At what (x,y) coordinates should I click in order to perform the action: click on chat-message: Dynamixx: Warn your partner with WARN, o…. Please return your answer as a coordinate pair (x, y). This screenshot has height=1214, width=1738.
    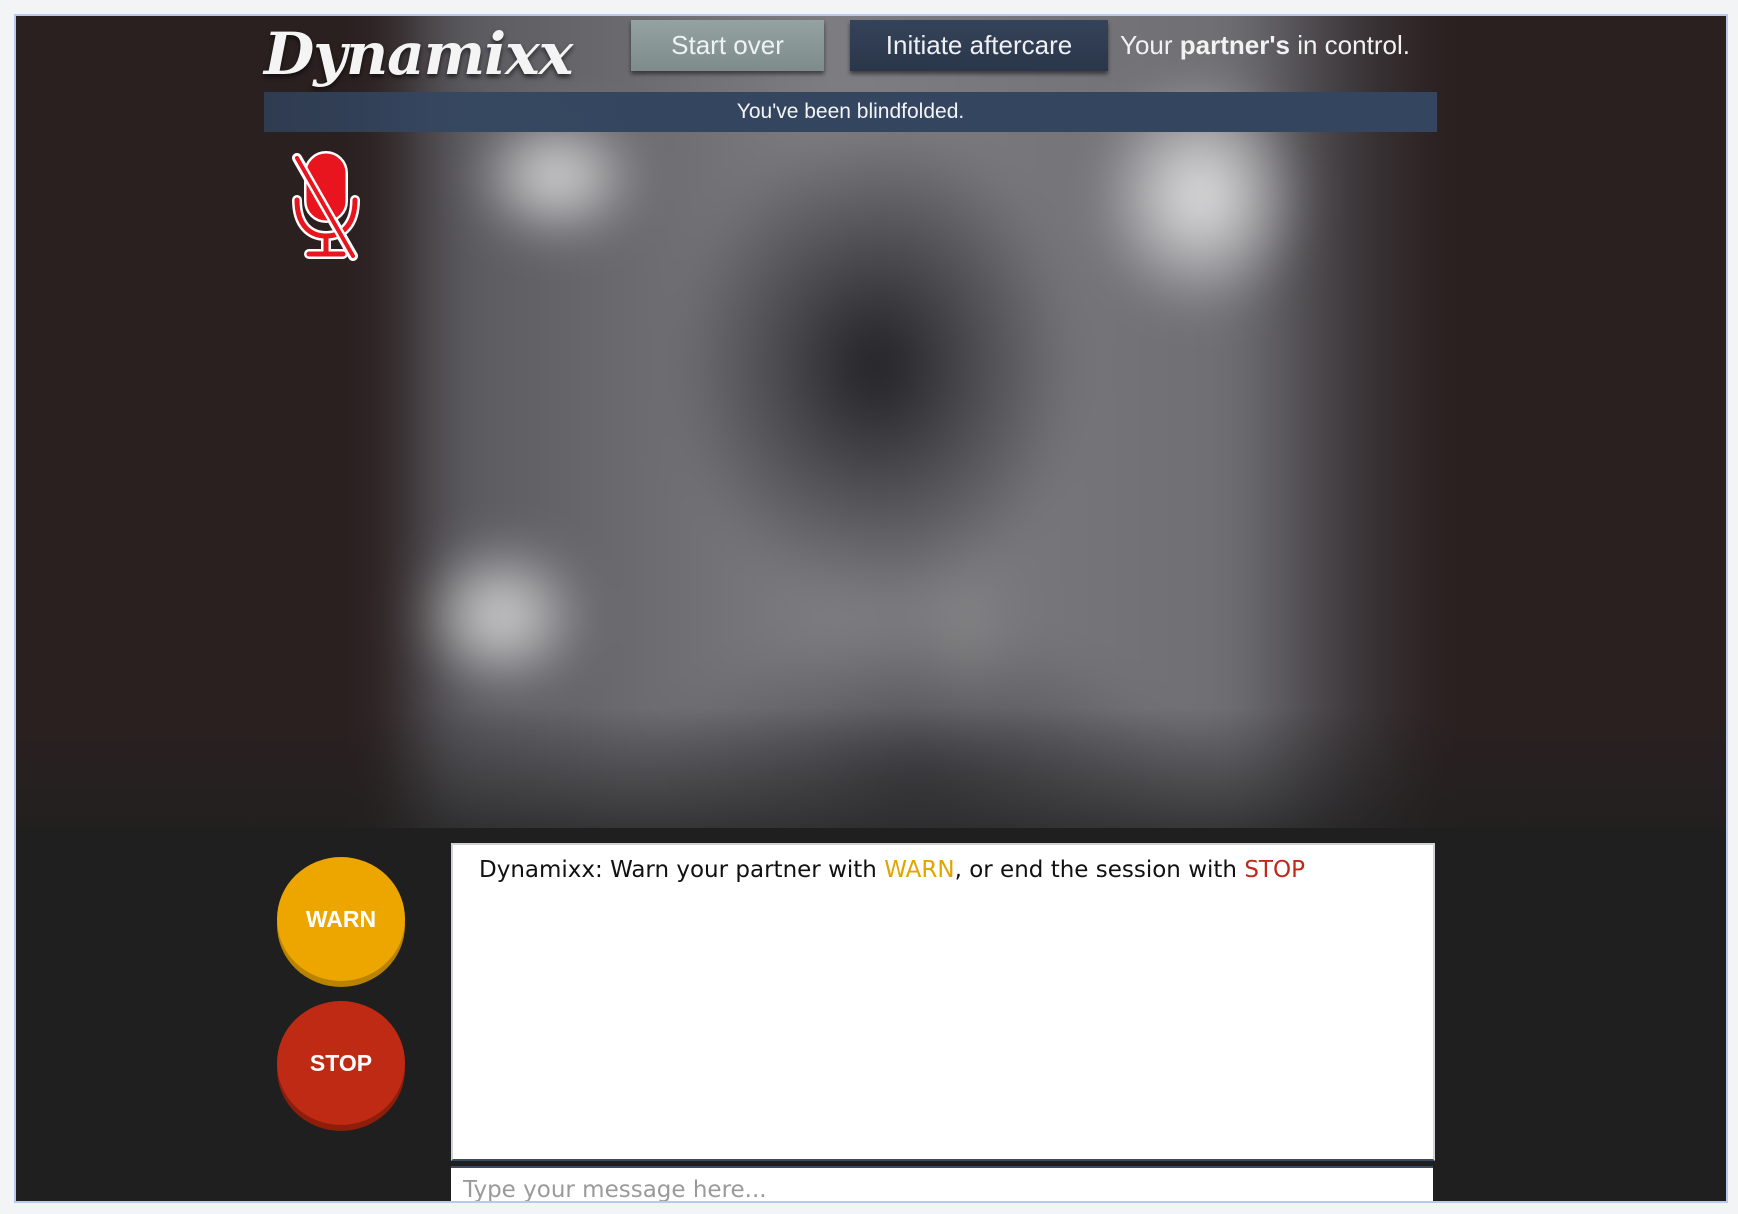
    Looking at the image, I should click on (892, 870).